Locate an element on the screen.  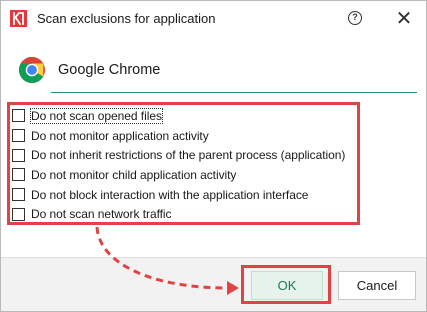
option-do-not-scan-network-traffic: Do not scan network traffic is located at coordinates (184, 214).